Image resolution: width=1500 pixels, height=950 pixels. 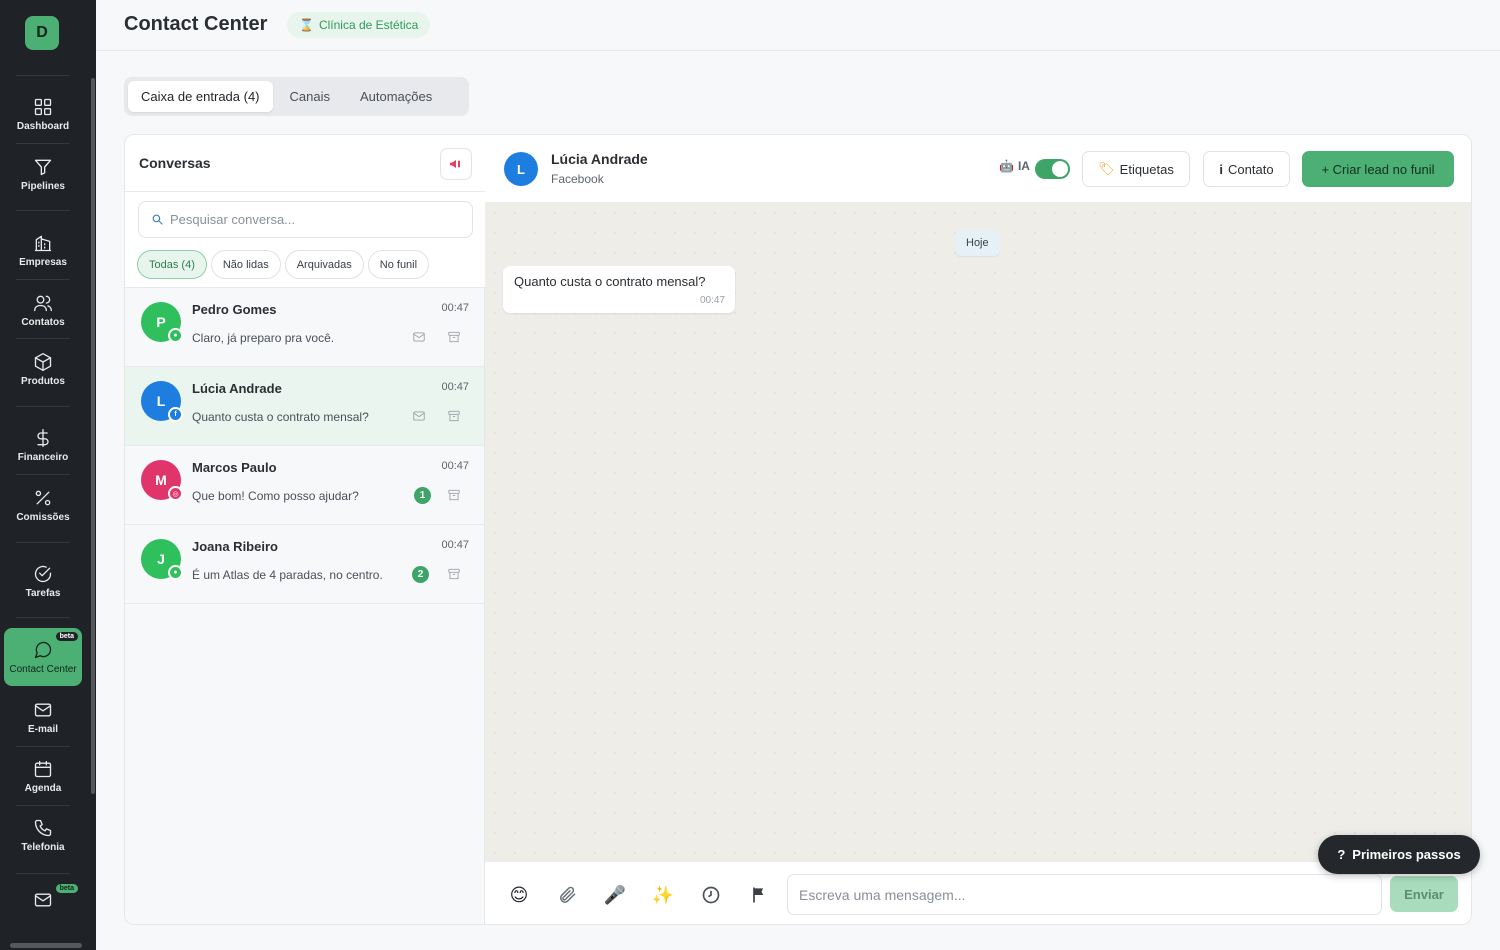 I want to click on sidebar-item-mail-campaigns: beta, so click(x=43, y=898).